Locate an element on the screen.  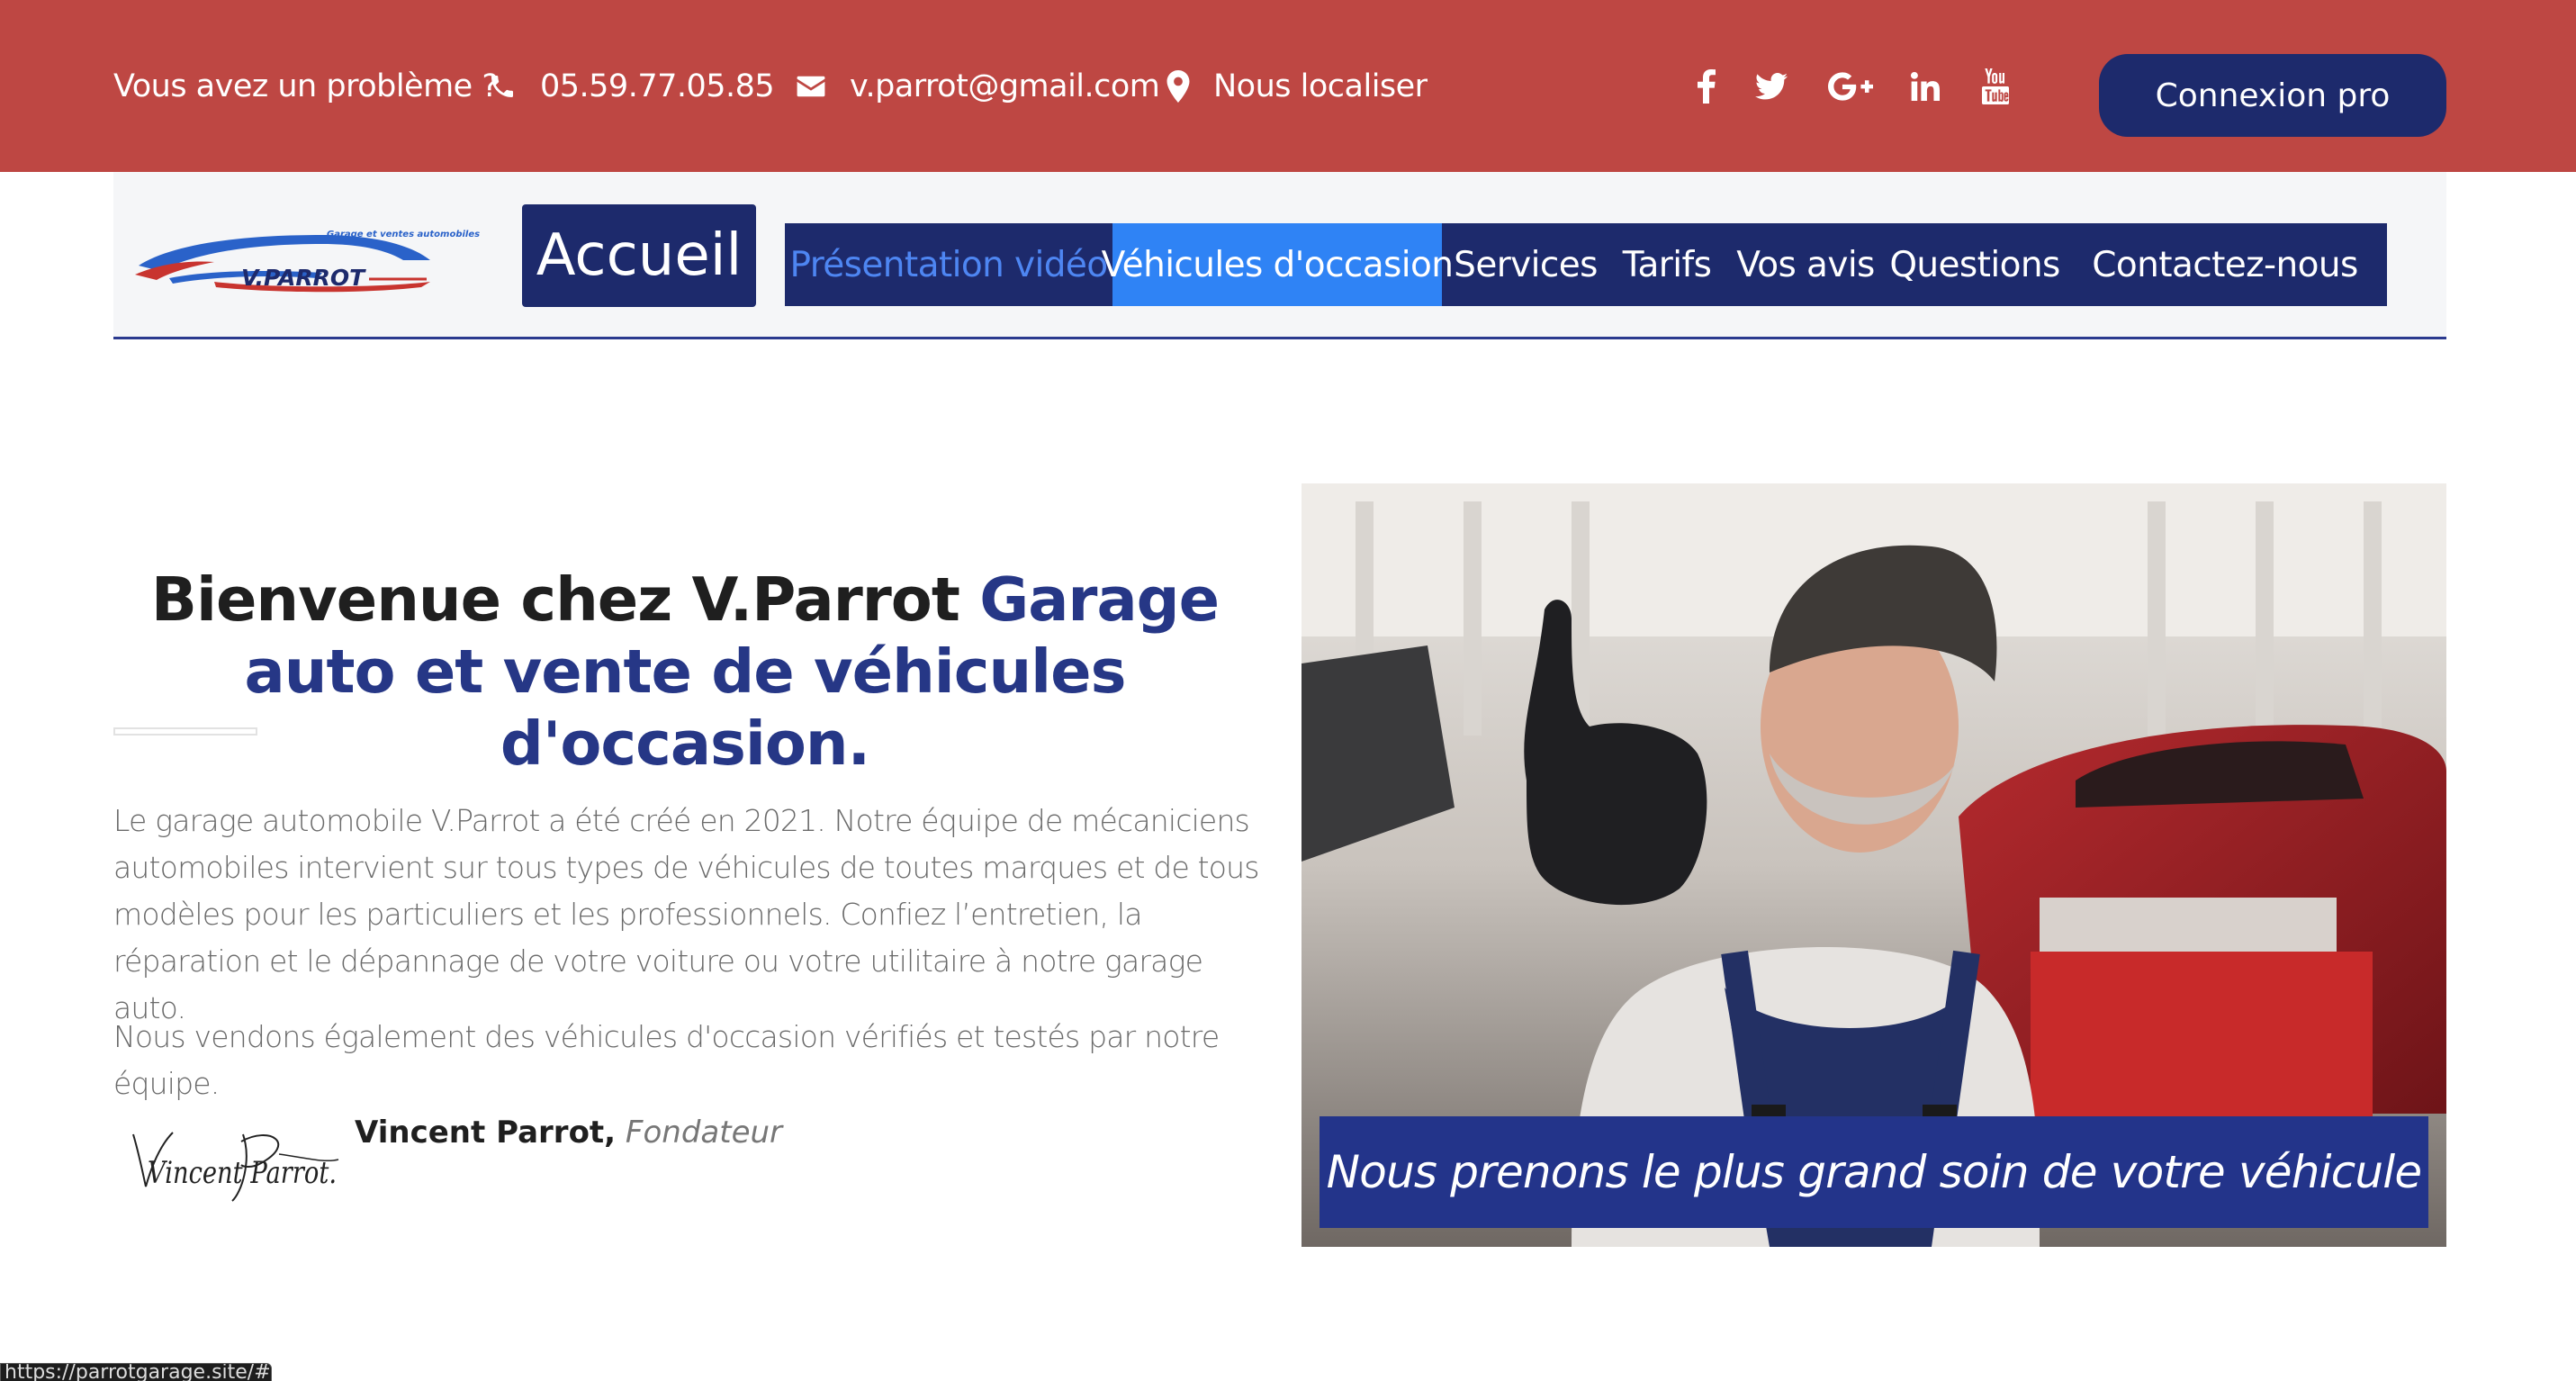
phone-link: 05.59.77.05.85 is located at coordinates (631, 86).